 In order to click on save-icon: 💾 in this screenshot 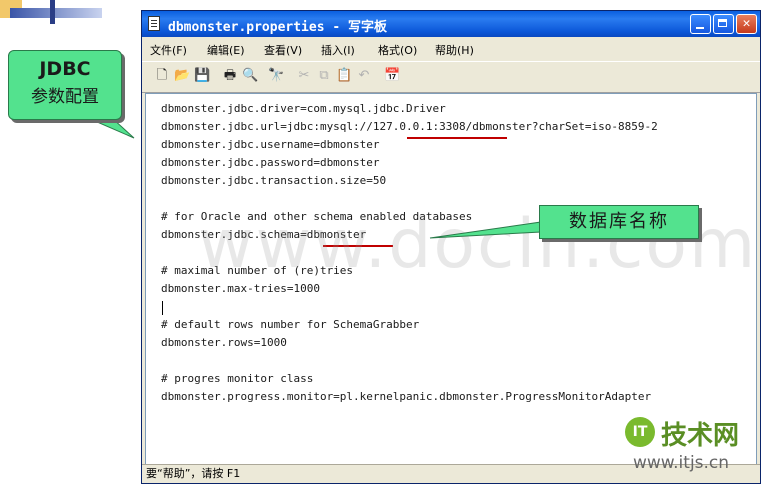, I will do `click(202, 76)`.